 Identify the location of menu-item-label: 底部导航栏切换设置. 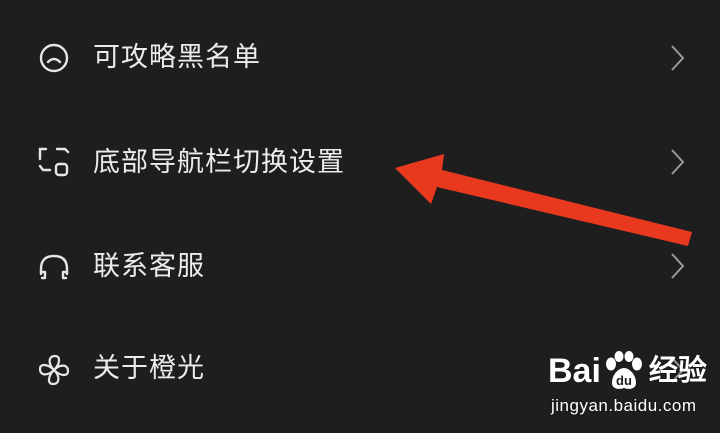
(219, 162).